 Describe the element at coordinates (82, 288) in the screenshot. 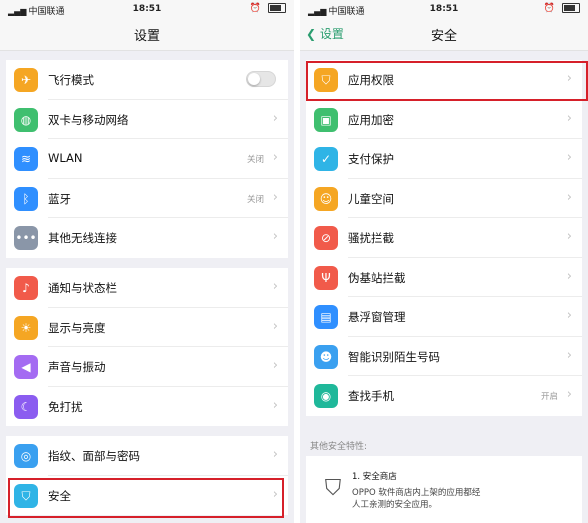

I see `row-label: 通知与状态栏` at that location.